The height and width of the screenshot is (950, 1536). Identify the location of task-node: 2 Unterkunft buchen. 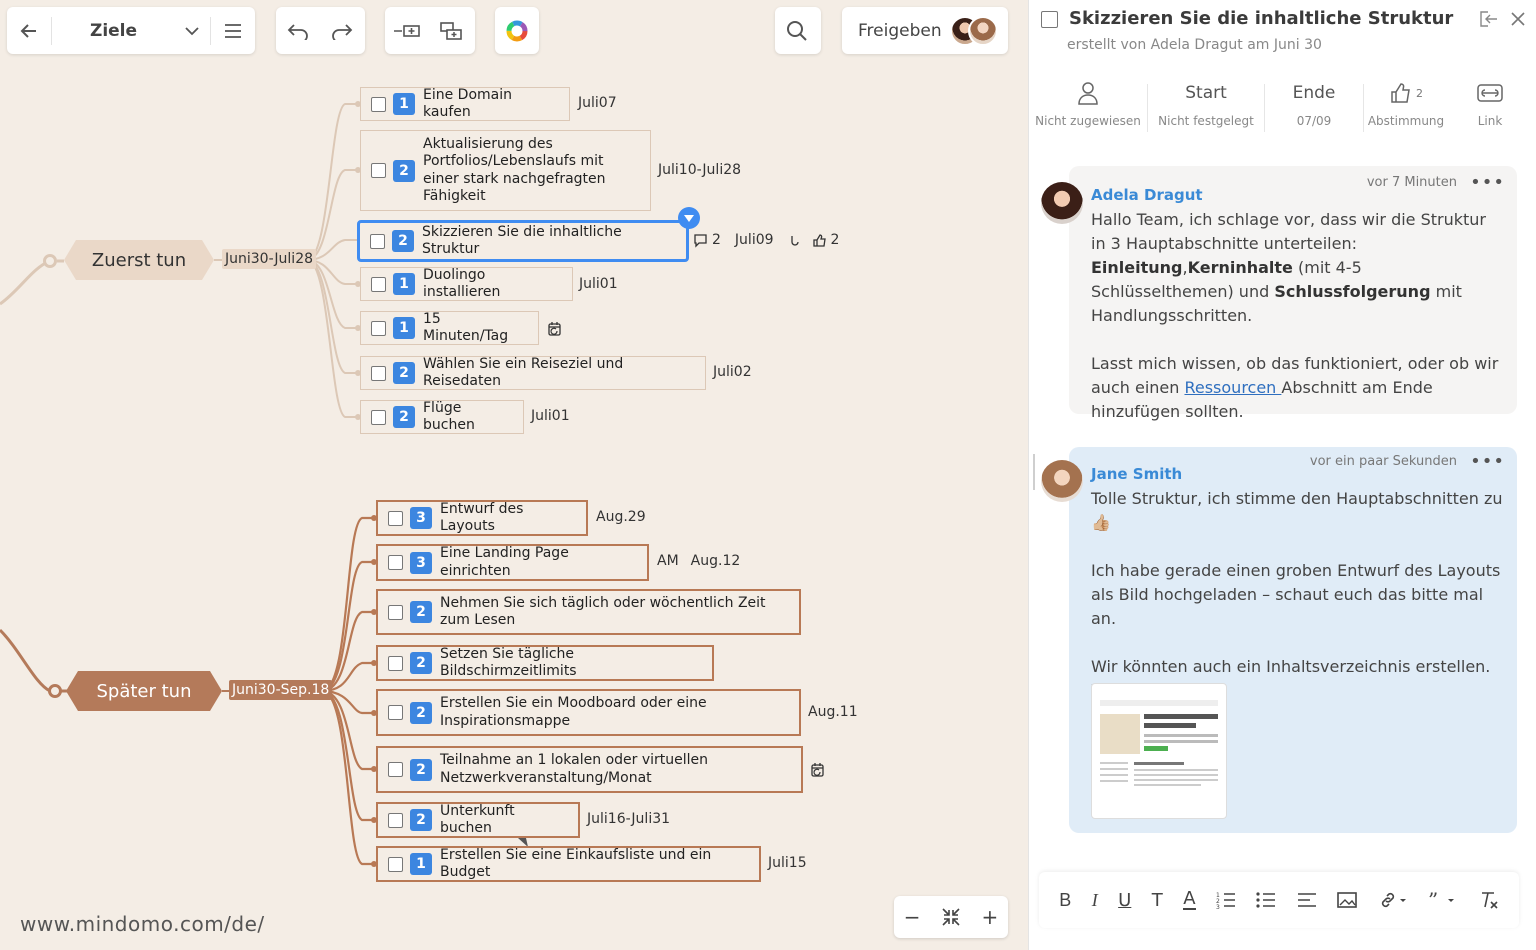
(478, 820).